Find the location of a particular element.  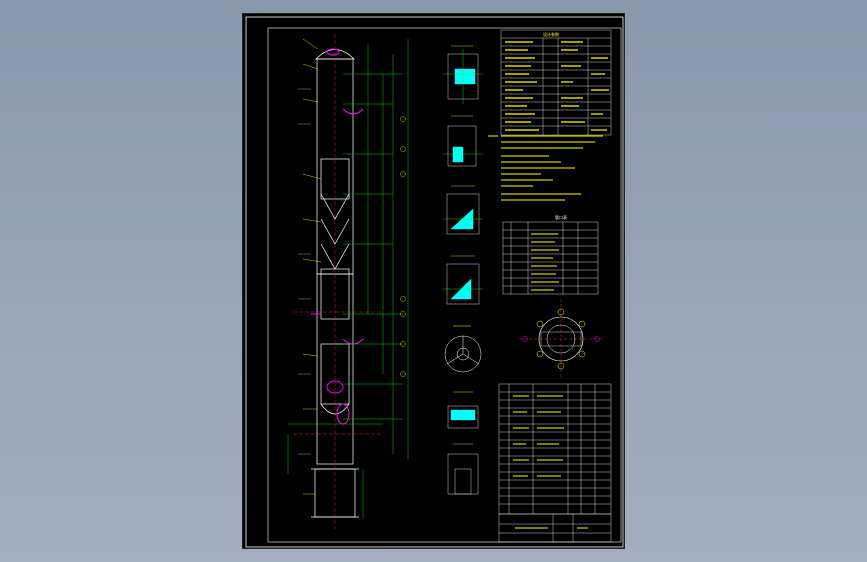

detail-views is located at coordinates (463, 270).